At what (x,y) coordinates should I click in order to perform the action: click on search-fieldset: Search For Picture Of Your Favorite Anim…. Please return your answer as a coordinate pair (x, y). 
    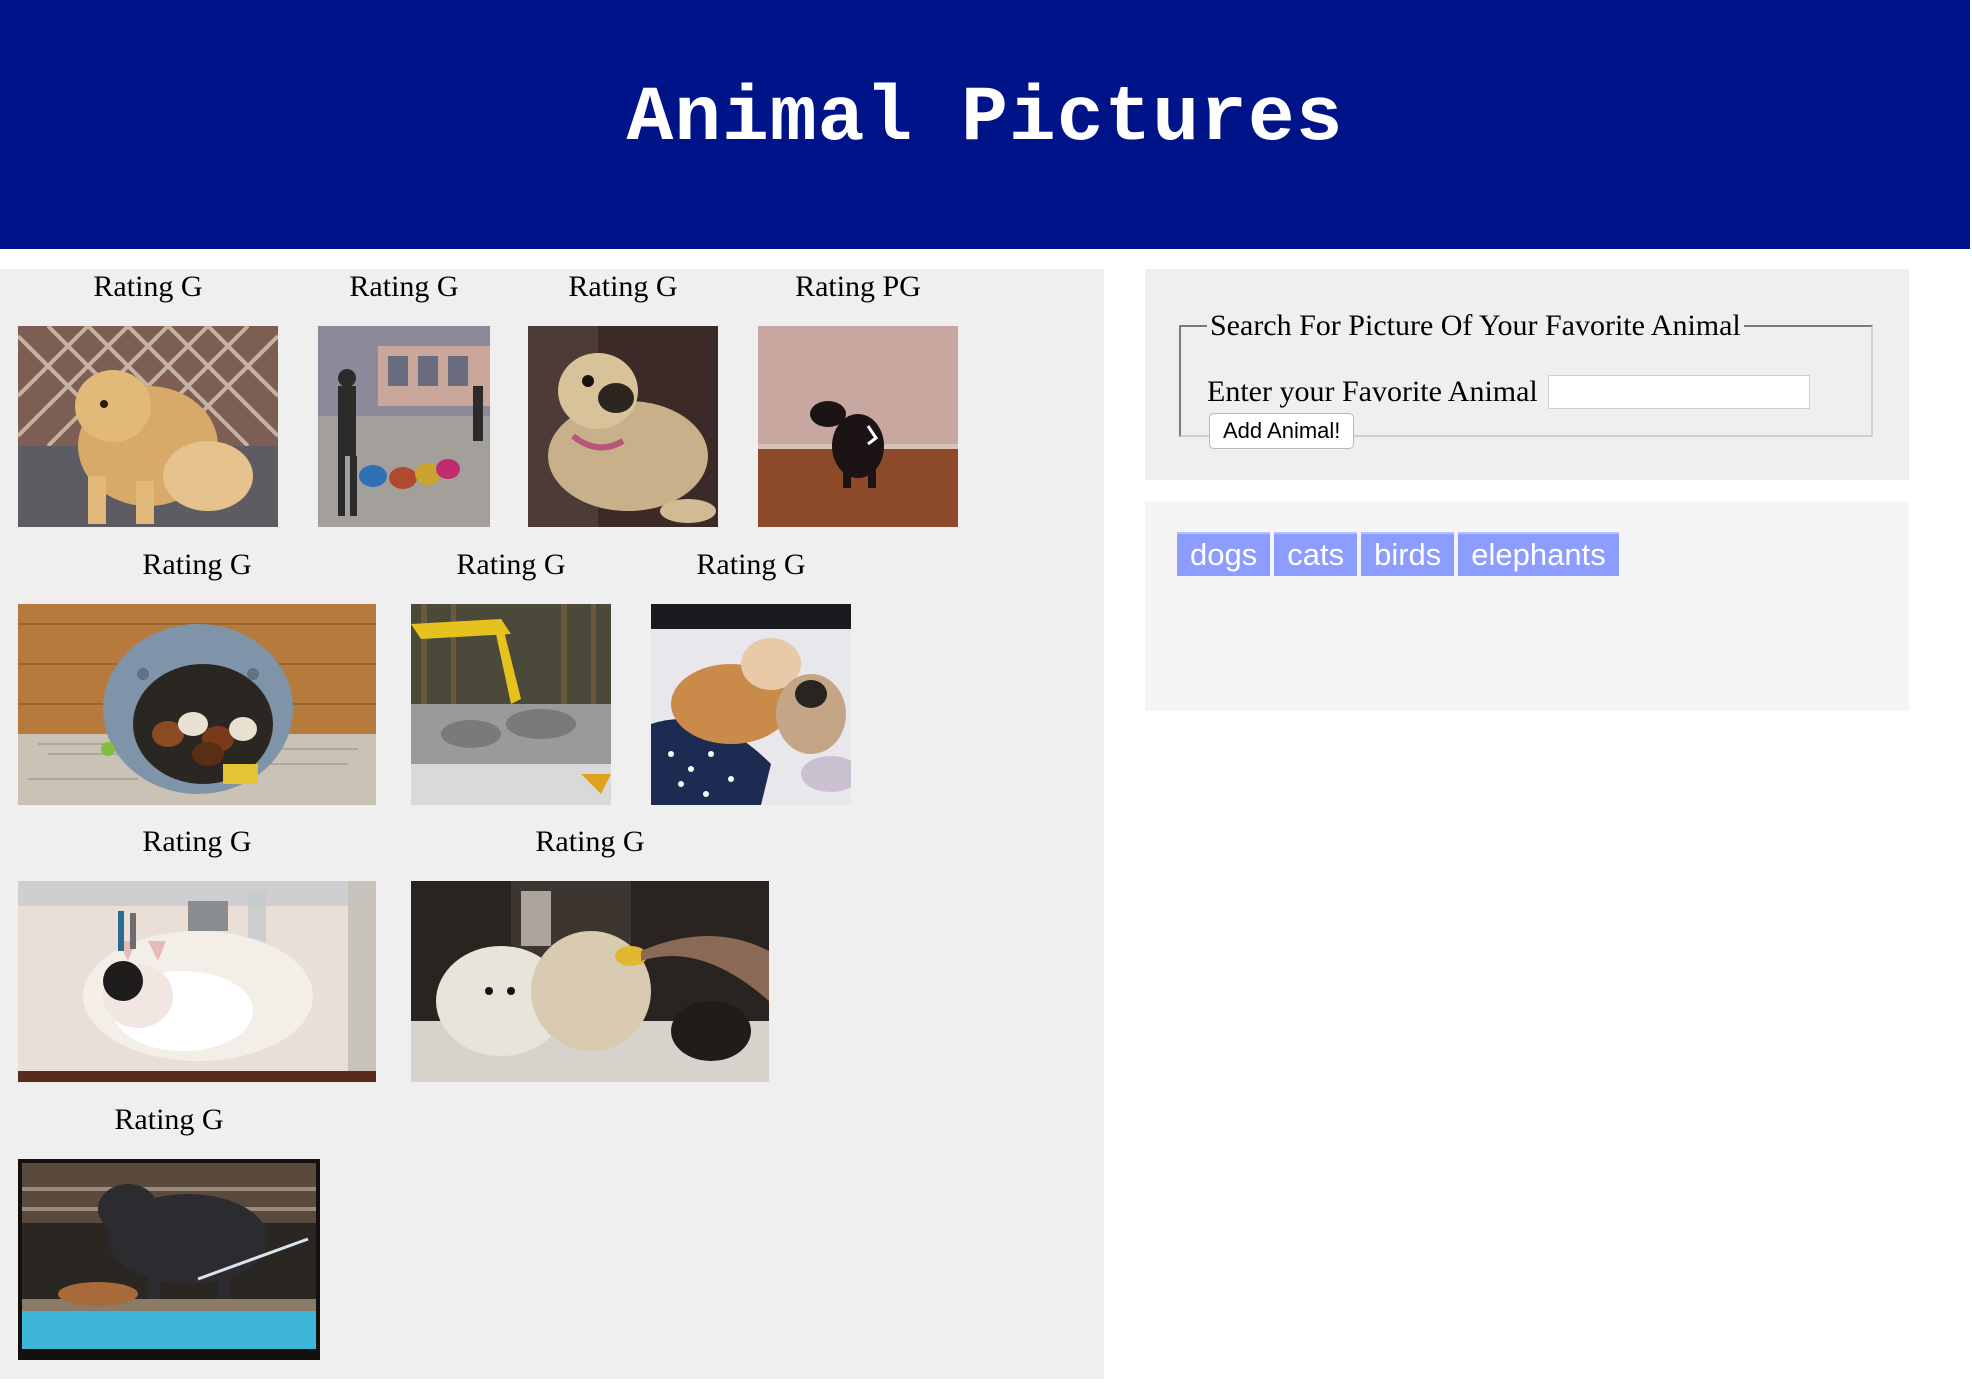
    Looking at the image, I should click on (1526, 379).